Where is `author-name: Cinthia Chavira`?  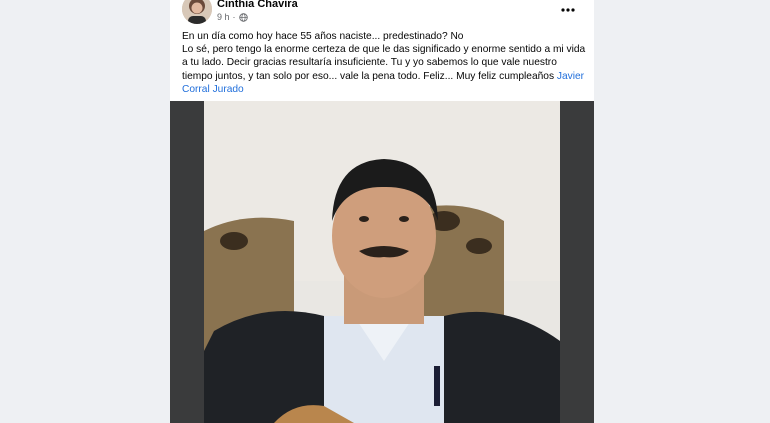 author-name: Cinthia Chavira is located at coordinates (257, 5).